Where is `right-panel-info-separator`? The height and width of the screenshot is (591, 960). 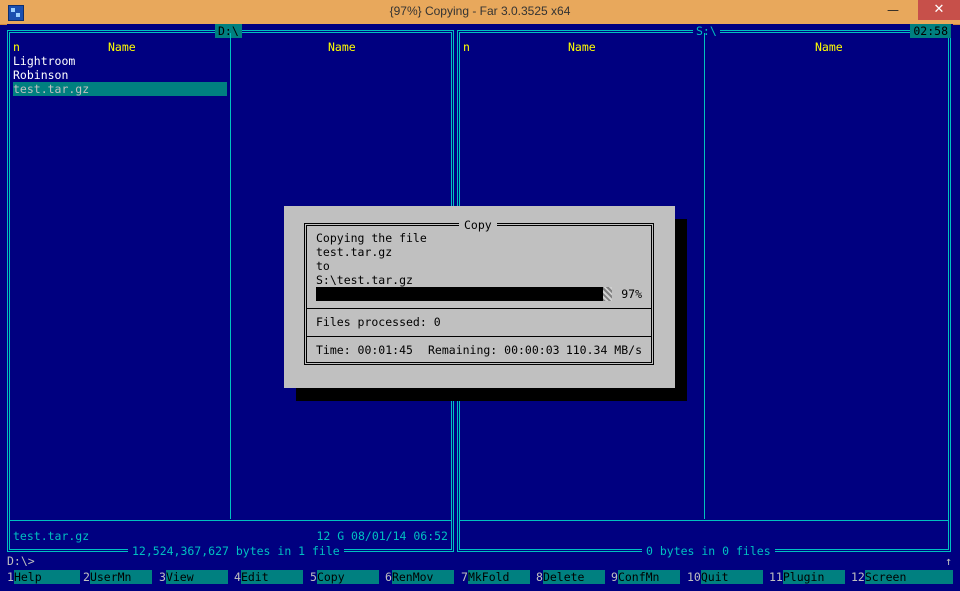 right-panel-info-separator is located at coordinates (704, 520).